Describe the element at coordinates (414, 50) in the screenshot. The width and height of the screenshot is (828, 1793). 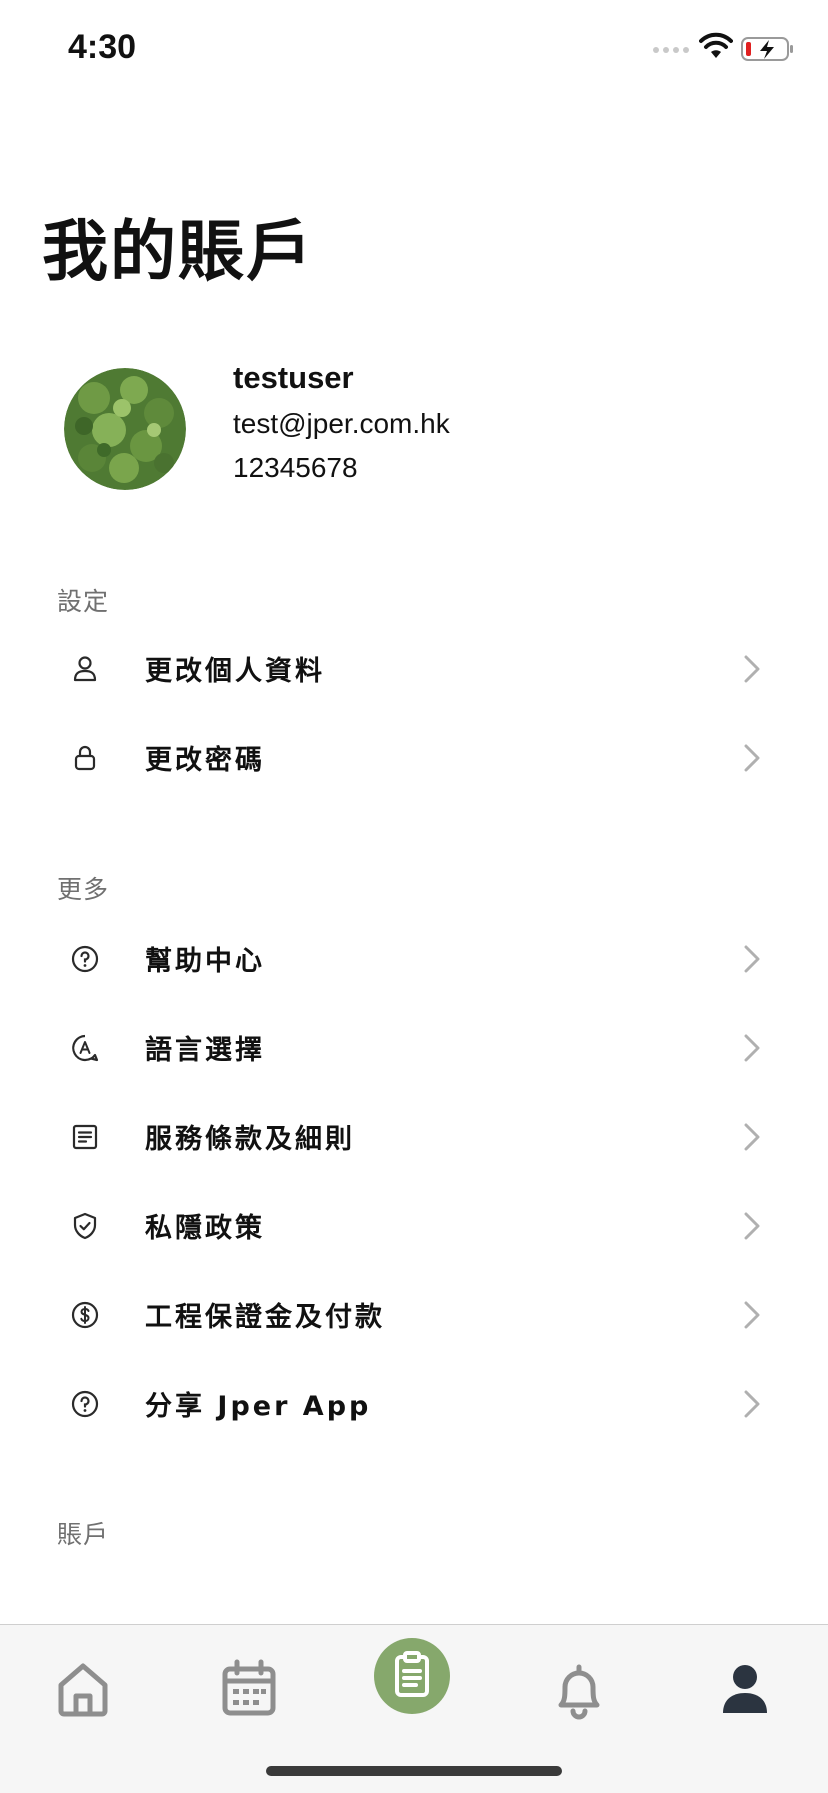
I see `status-bar: 4:30` at that location.